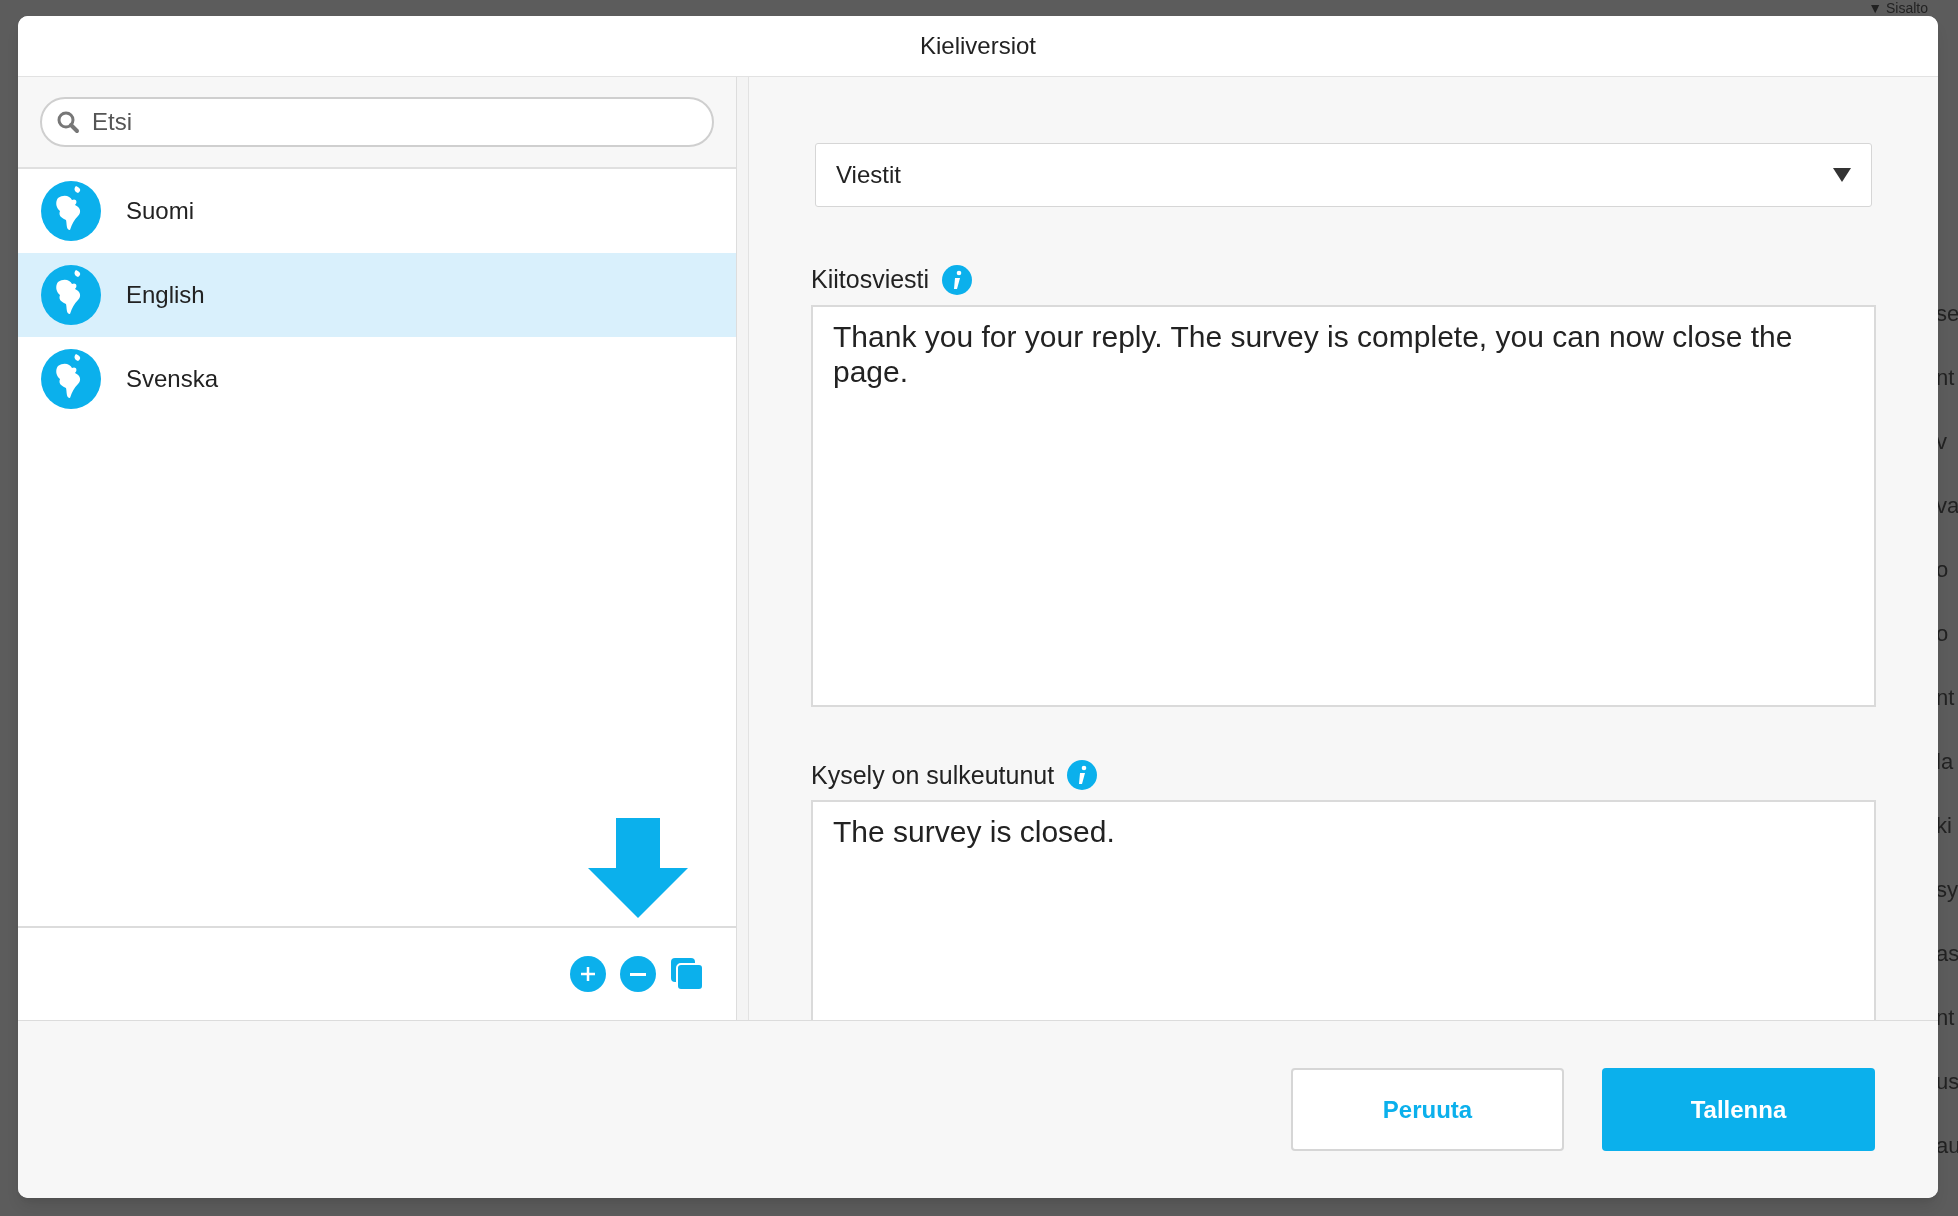  Describe the element at coordinates (1946, 890) in the screenshot. I see `background-text: sy` at that location.